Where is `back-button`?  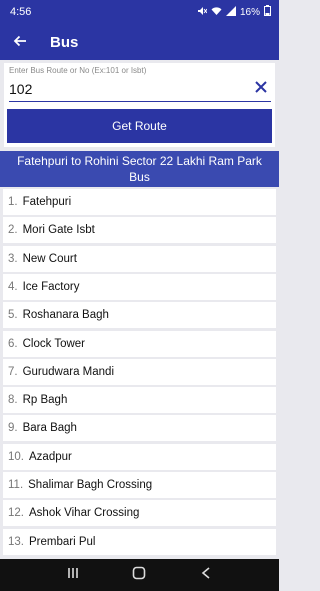 back-button is located at coordinates (20, 42).